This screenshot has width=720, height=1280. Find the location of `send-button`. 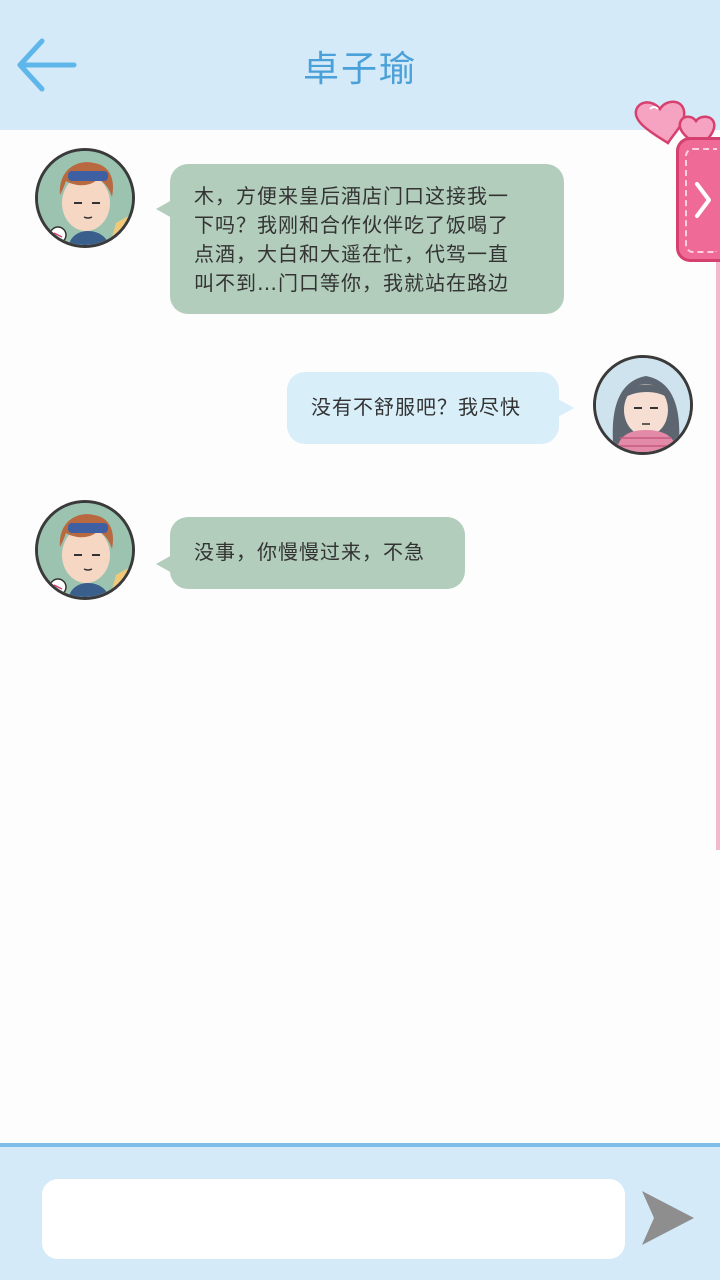

send-button is located at coordinates (668, 1218).